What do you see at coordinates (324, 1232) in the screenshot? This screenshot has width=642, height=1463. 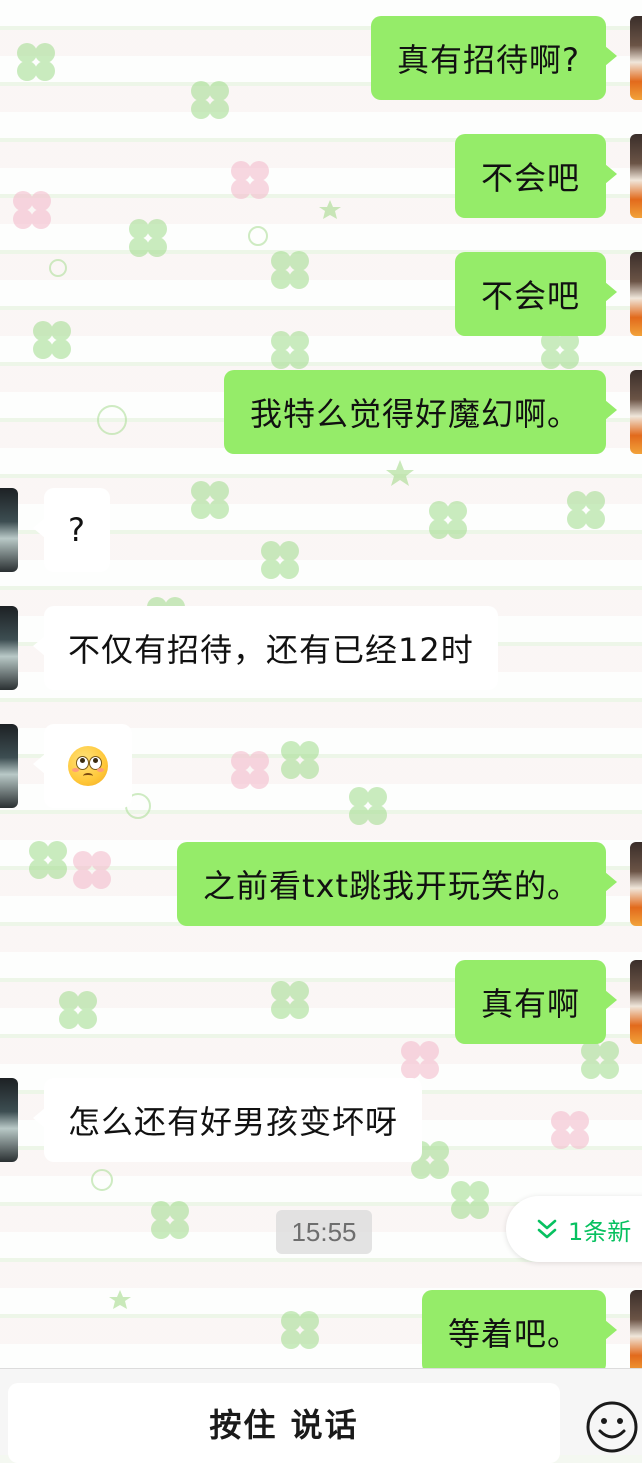 I see `message-timestamp: 15:55` at bounding box center [324, 1232].